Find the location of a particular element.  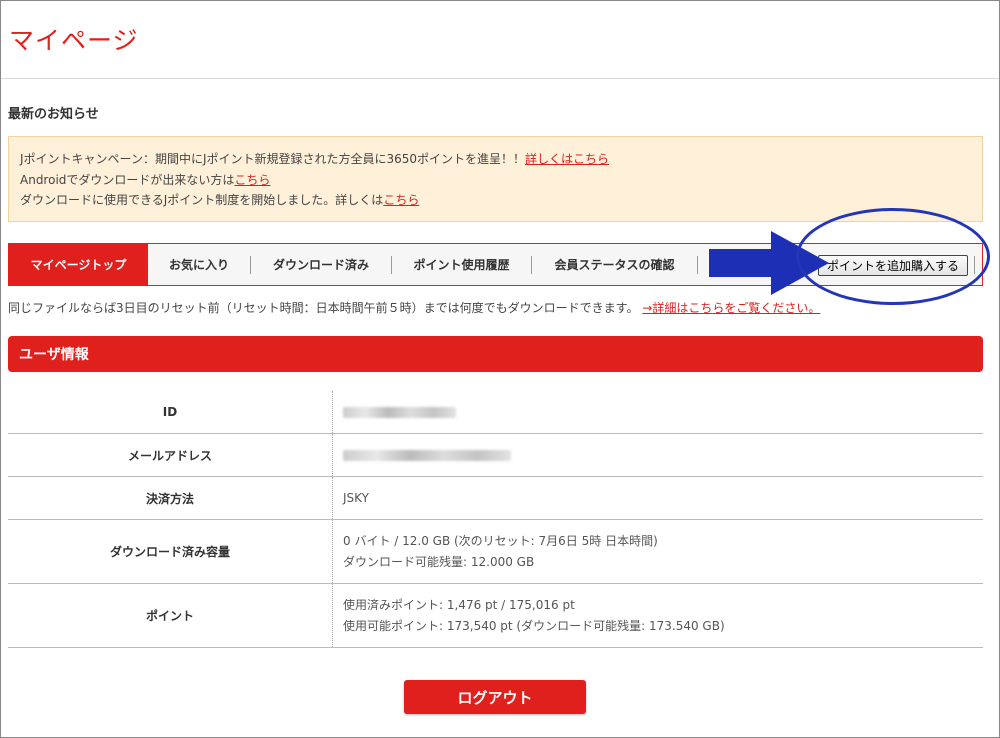

table-row: メールアドレス is located at coordinates (495, 455).